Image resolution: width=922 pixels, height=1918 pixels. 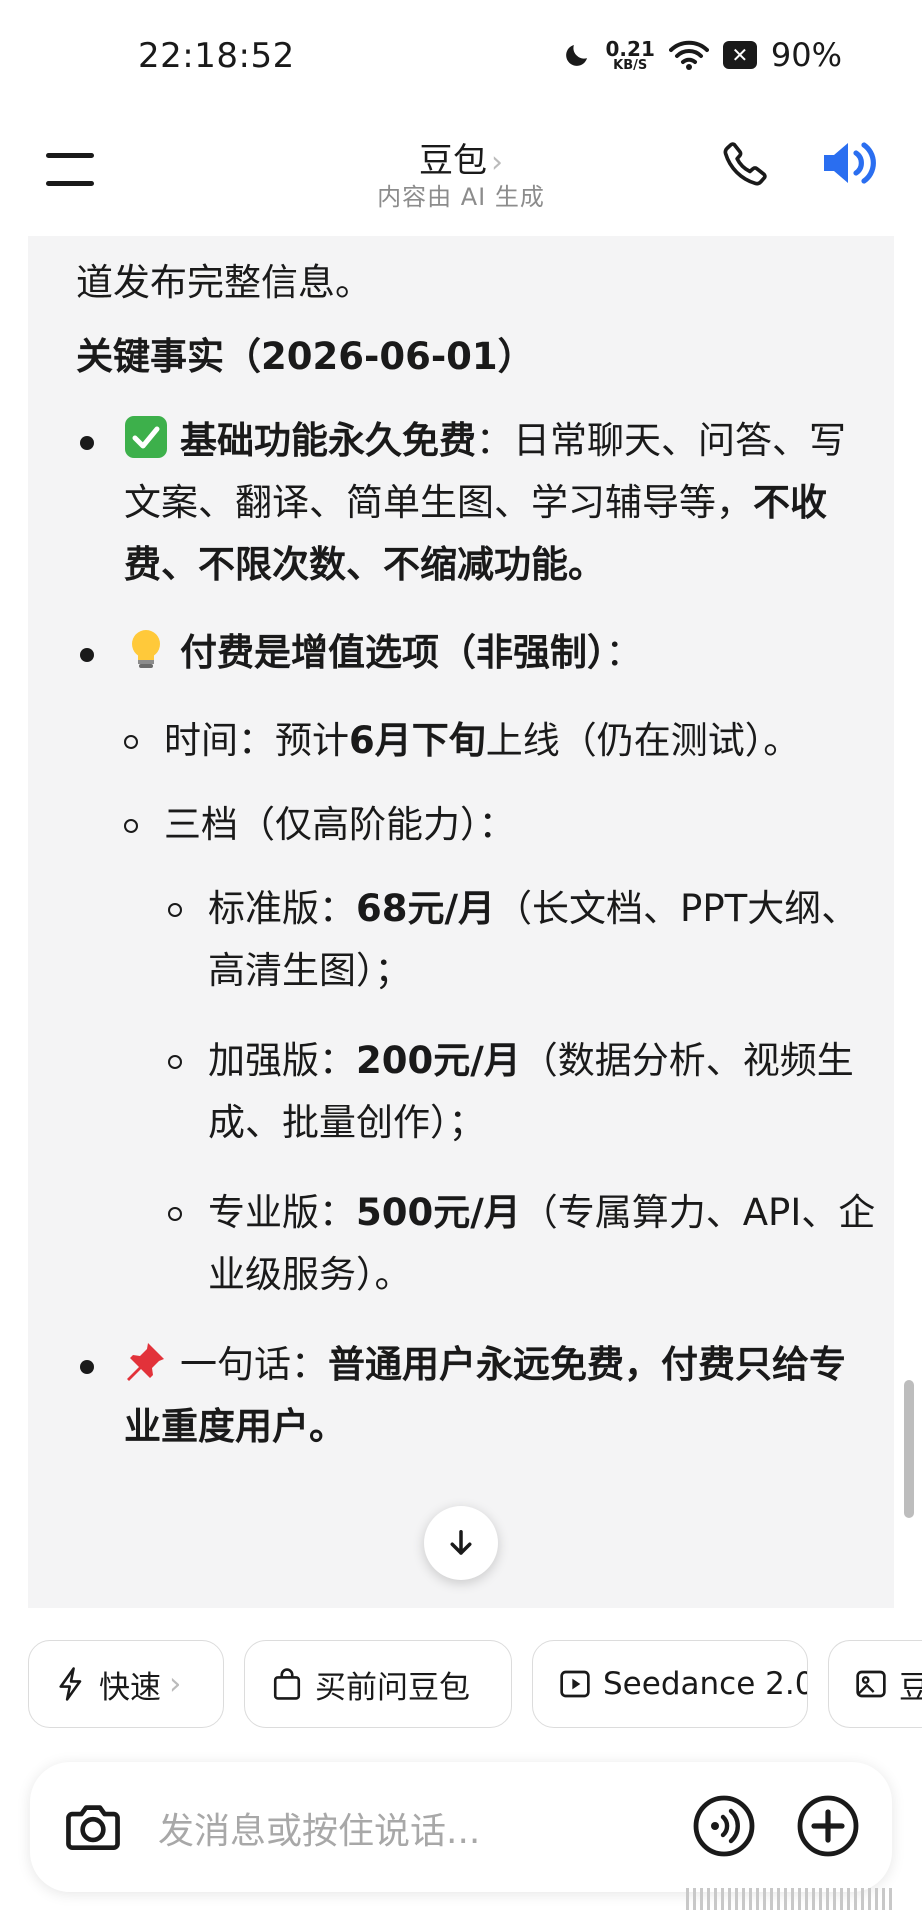 I want to click on arrow-down-icon, so click(x=461, y=1542).